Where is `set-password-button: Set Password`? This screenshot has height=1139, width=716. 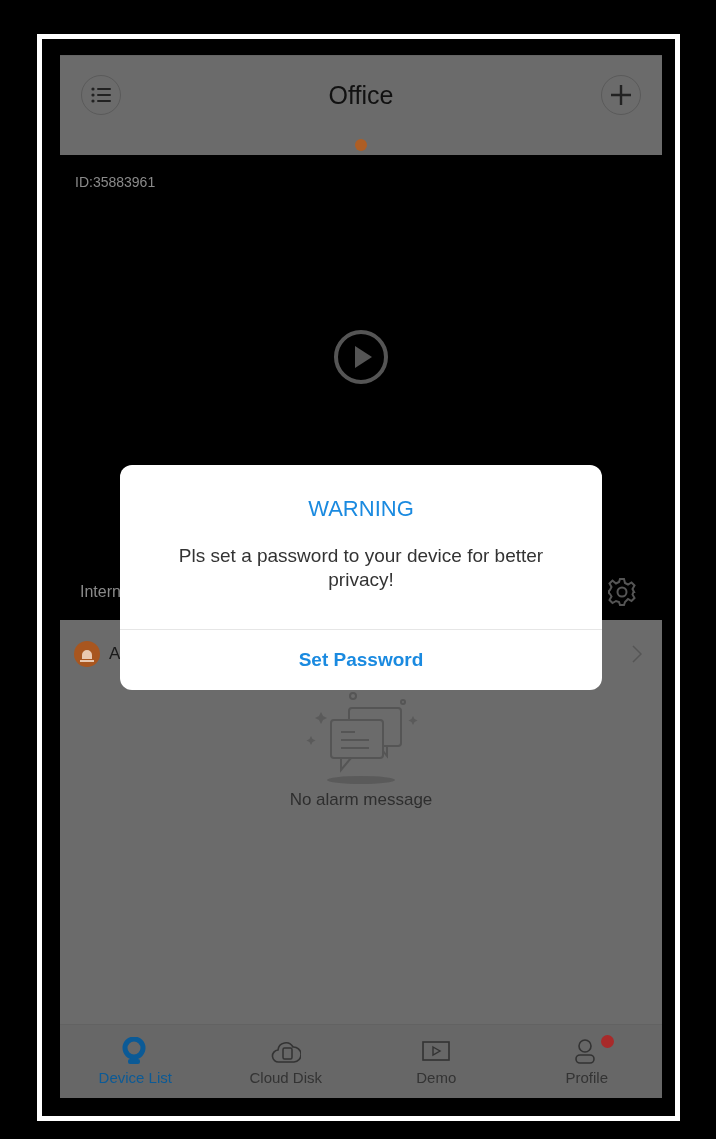
set-password-button: Set Password is located at coordinates (361, 659).